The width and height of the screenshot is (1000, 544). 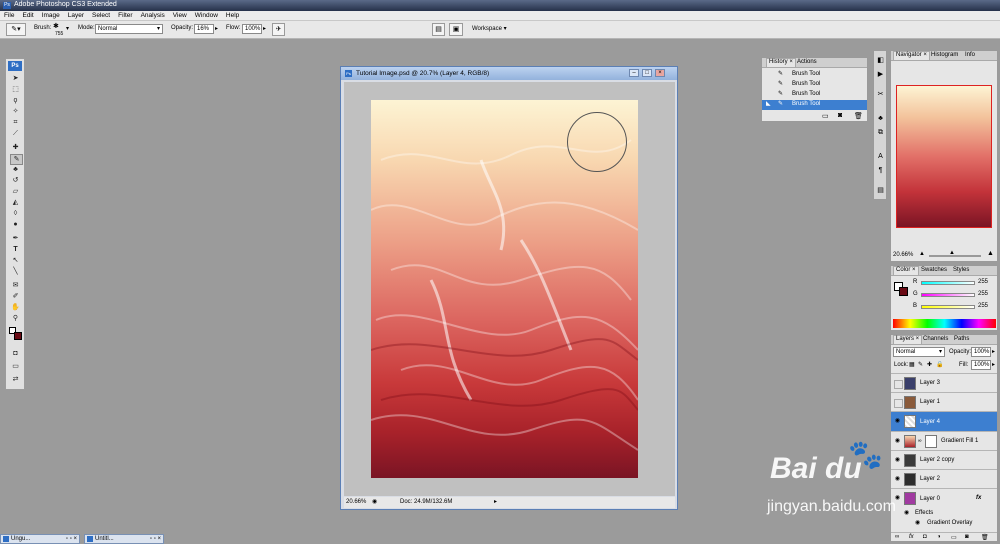 What do you see at coordinates (903, 255) in the screenshot?
I see `navigator-zoom: 20.66%` at bounding box center [903, 255].